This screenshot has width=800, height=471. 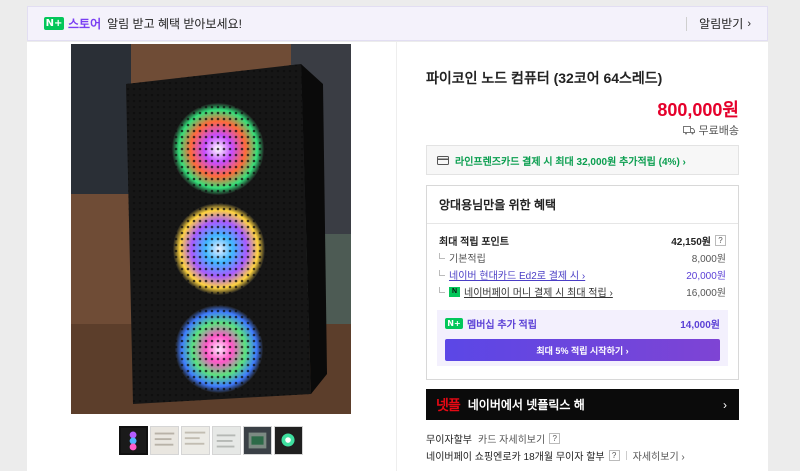 I want to click on max-points-row: 최대 적립 포인트 42,150원 ?, so click(x=582, y=240).